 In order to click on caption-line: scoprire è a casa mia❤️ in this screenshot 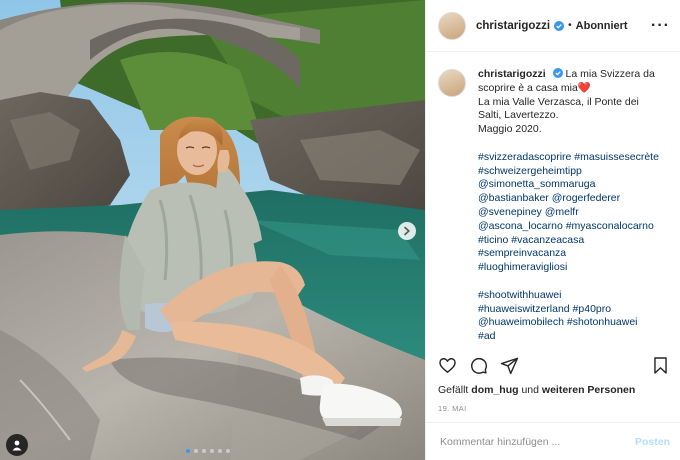, I will do `click(534, 87)`.